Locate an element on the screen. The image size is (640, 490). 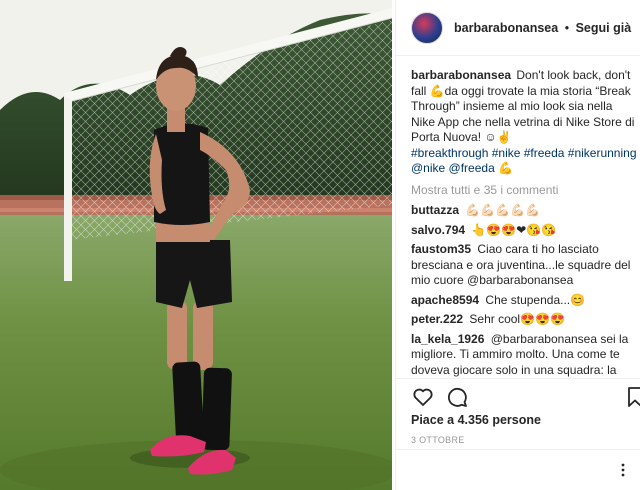
post-header: barbarabonansea • Segui già is located at coordinates (518, 28).